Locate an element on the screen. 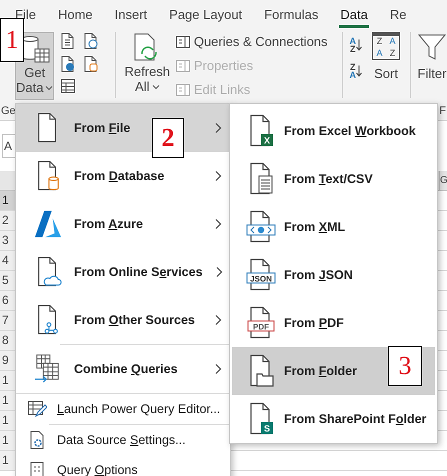 Image resolution: width=447 pixels, height=476 pixels. column-header: G is located at coordinates (443, 180).